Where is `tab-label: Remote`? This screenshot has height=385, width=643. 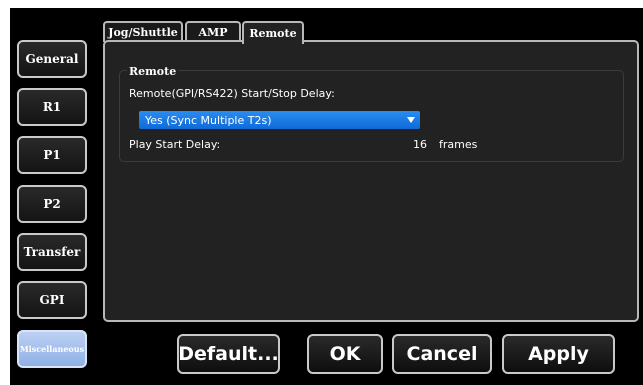
tab-label: Remote is located at coordinates (273, 33).